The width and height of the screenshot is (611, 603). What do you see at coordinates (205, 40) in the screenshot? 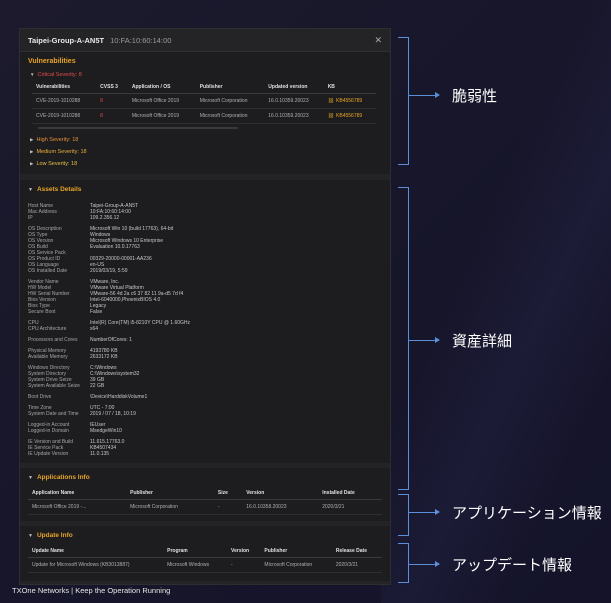
I see `panel-header: Taipei-Group-A-AN5T 10:FA:10:60:14:00 ✕` at bounding box center [205, 40].